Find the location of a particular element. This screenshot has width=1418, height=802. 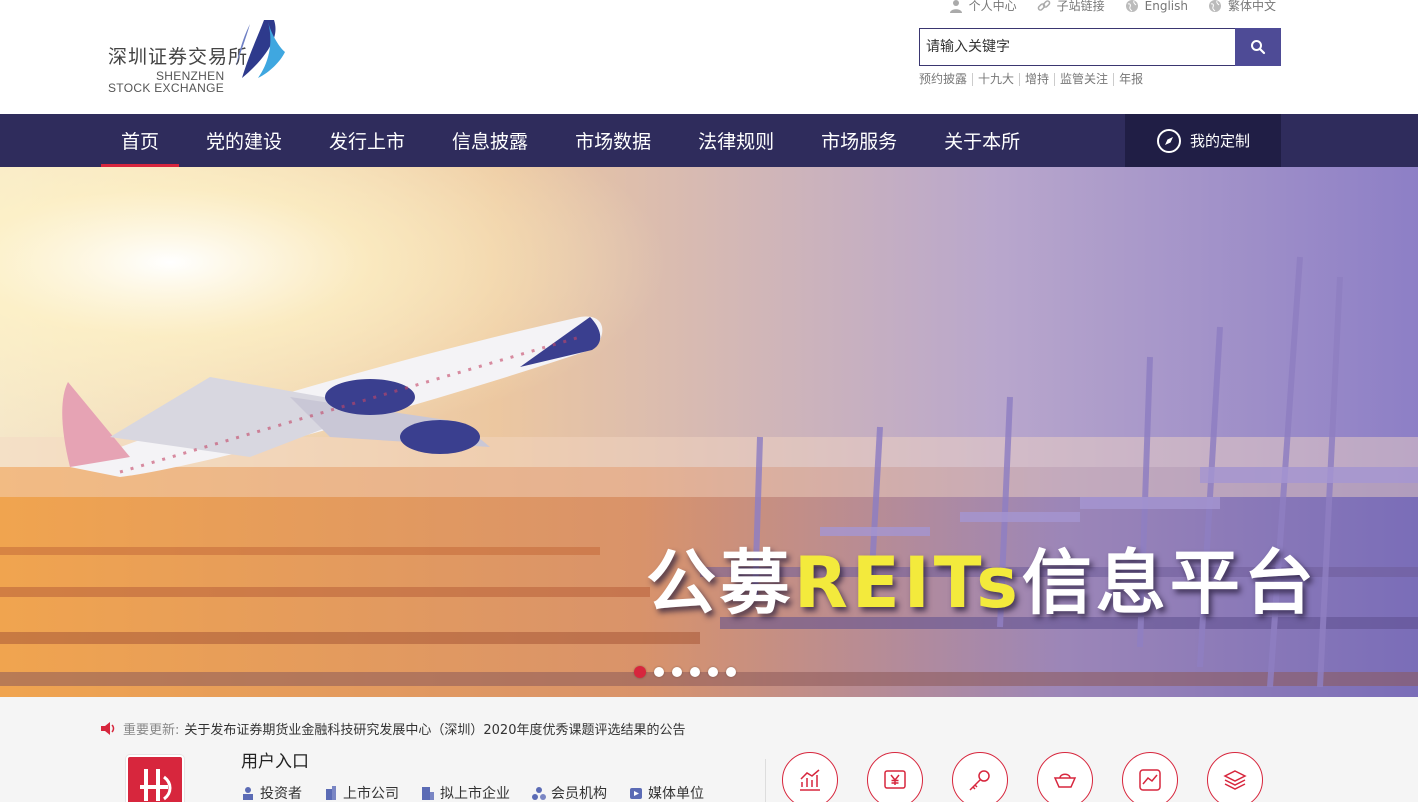

nav-item-rules: 法律规则 is located at coordinates (736, 140).